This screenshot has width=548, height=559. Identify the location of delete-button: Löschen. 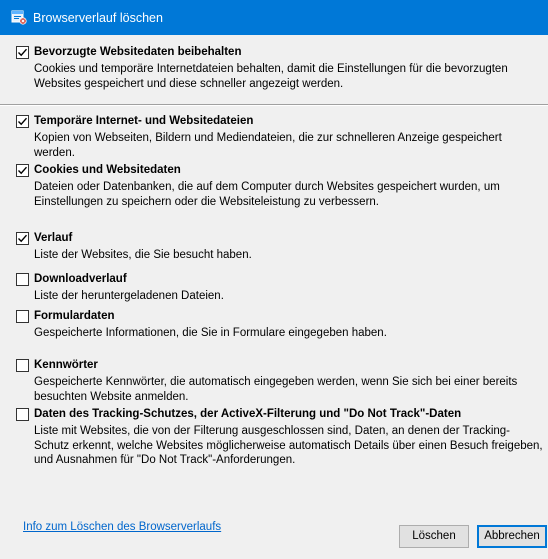
(434, 536).